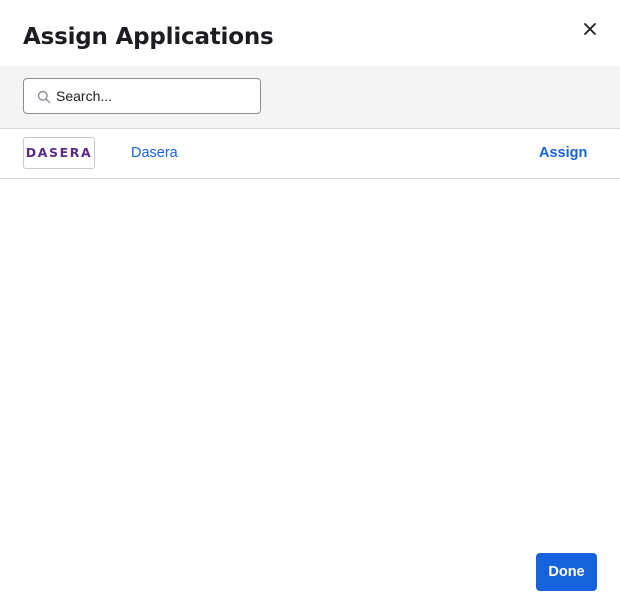  I want to click on dialog-header: Assign Applications, so click(310, 33).